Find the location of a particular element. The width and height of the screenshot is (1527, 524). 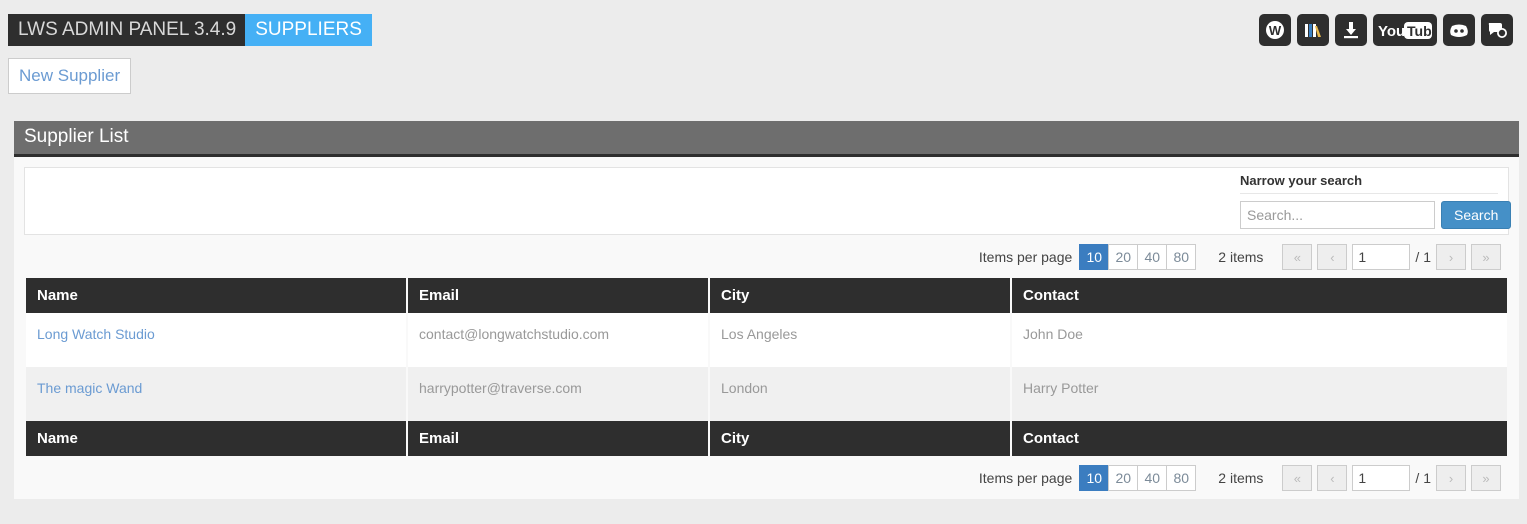

column-header-email: Email is located at coordinates (558, 295).